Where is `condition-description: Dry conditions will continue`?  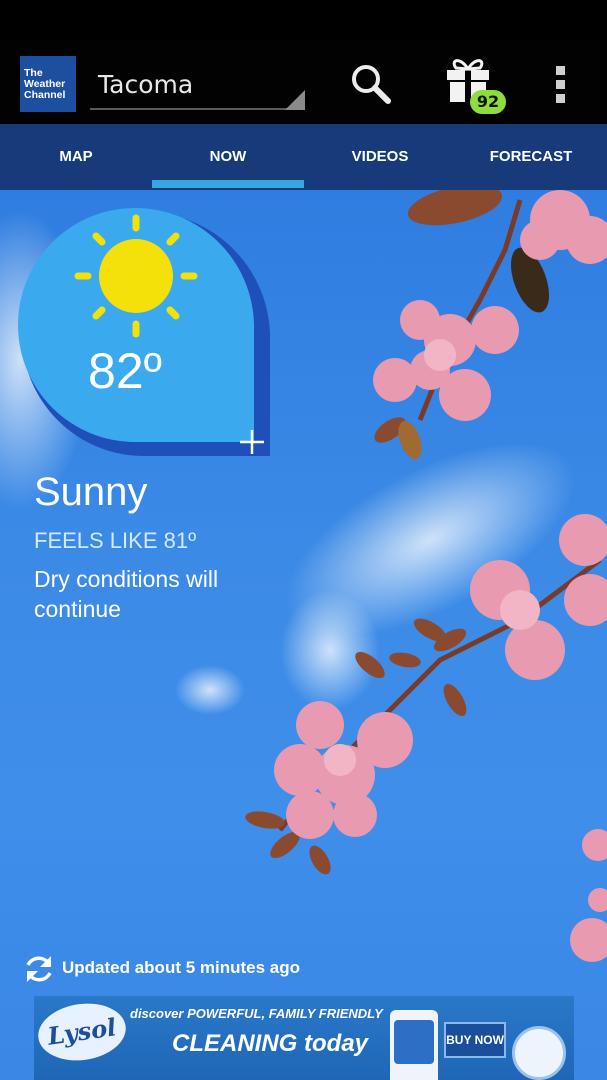 condition-description: Dry conditions will continue is located at coordinates (126, 594).